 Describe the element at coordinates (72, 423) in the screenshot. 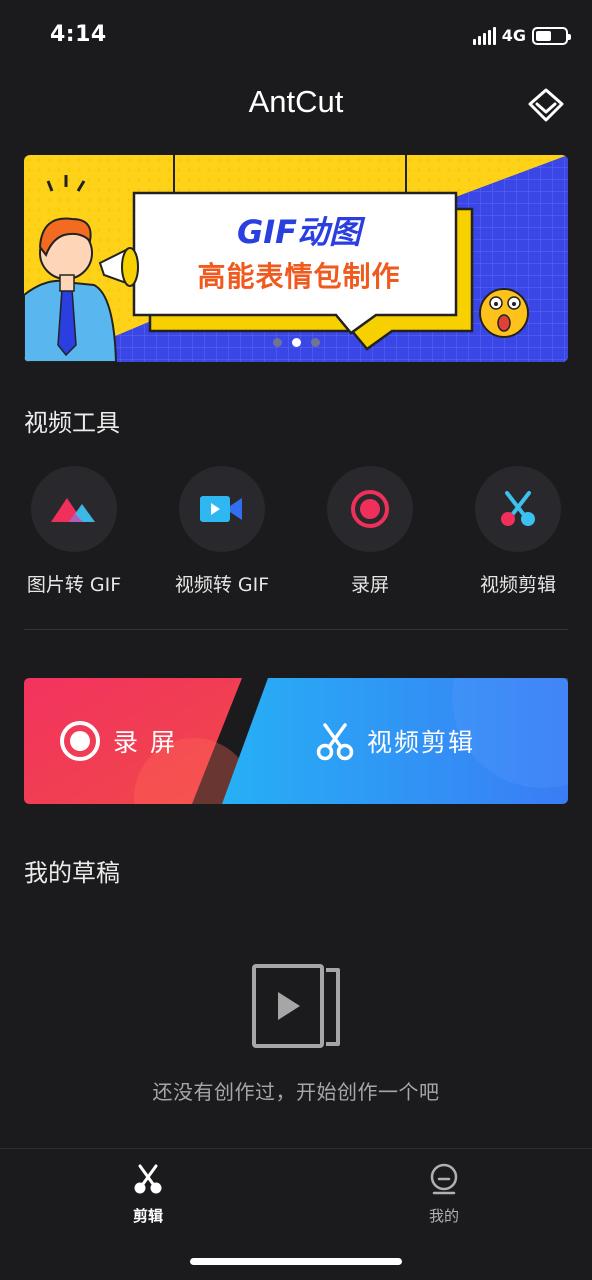

I see `section-title-video-tools: 视频工具` at that location.